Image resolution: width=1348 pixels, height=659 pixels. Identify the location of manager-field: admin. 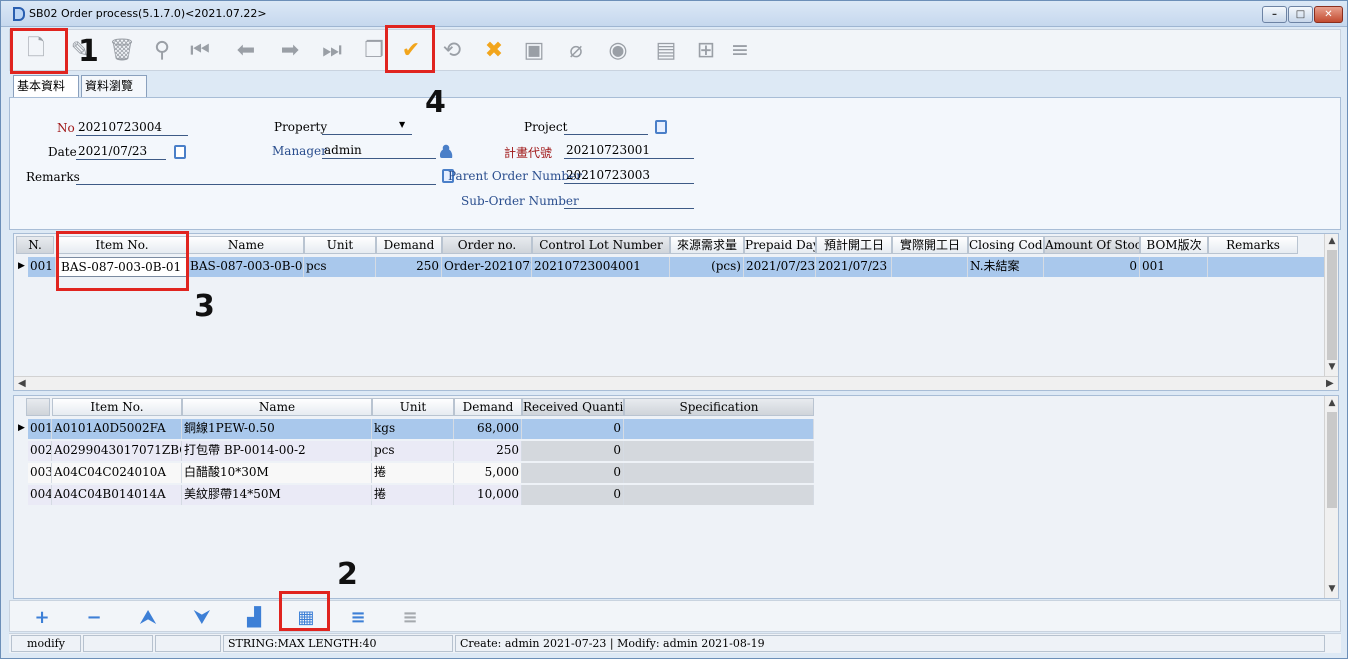
(379, 151).